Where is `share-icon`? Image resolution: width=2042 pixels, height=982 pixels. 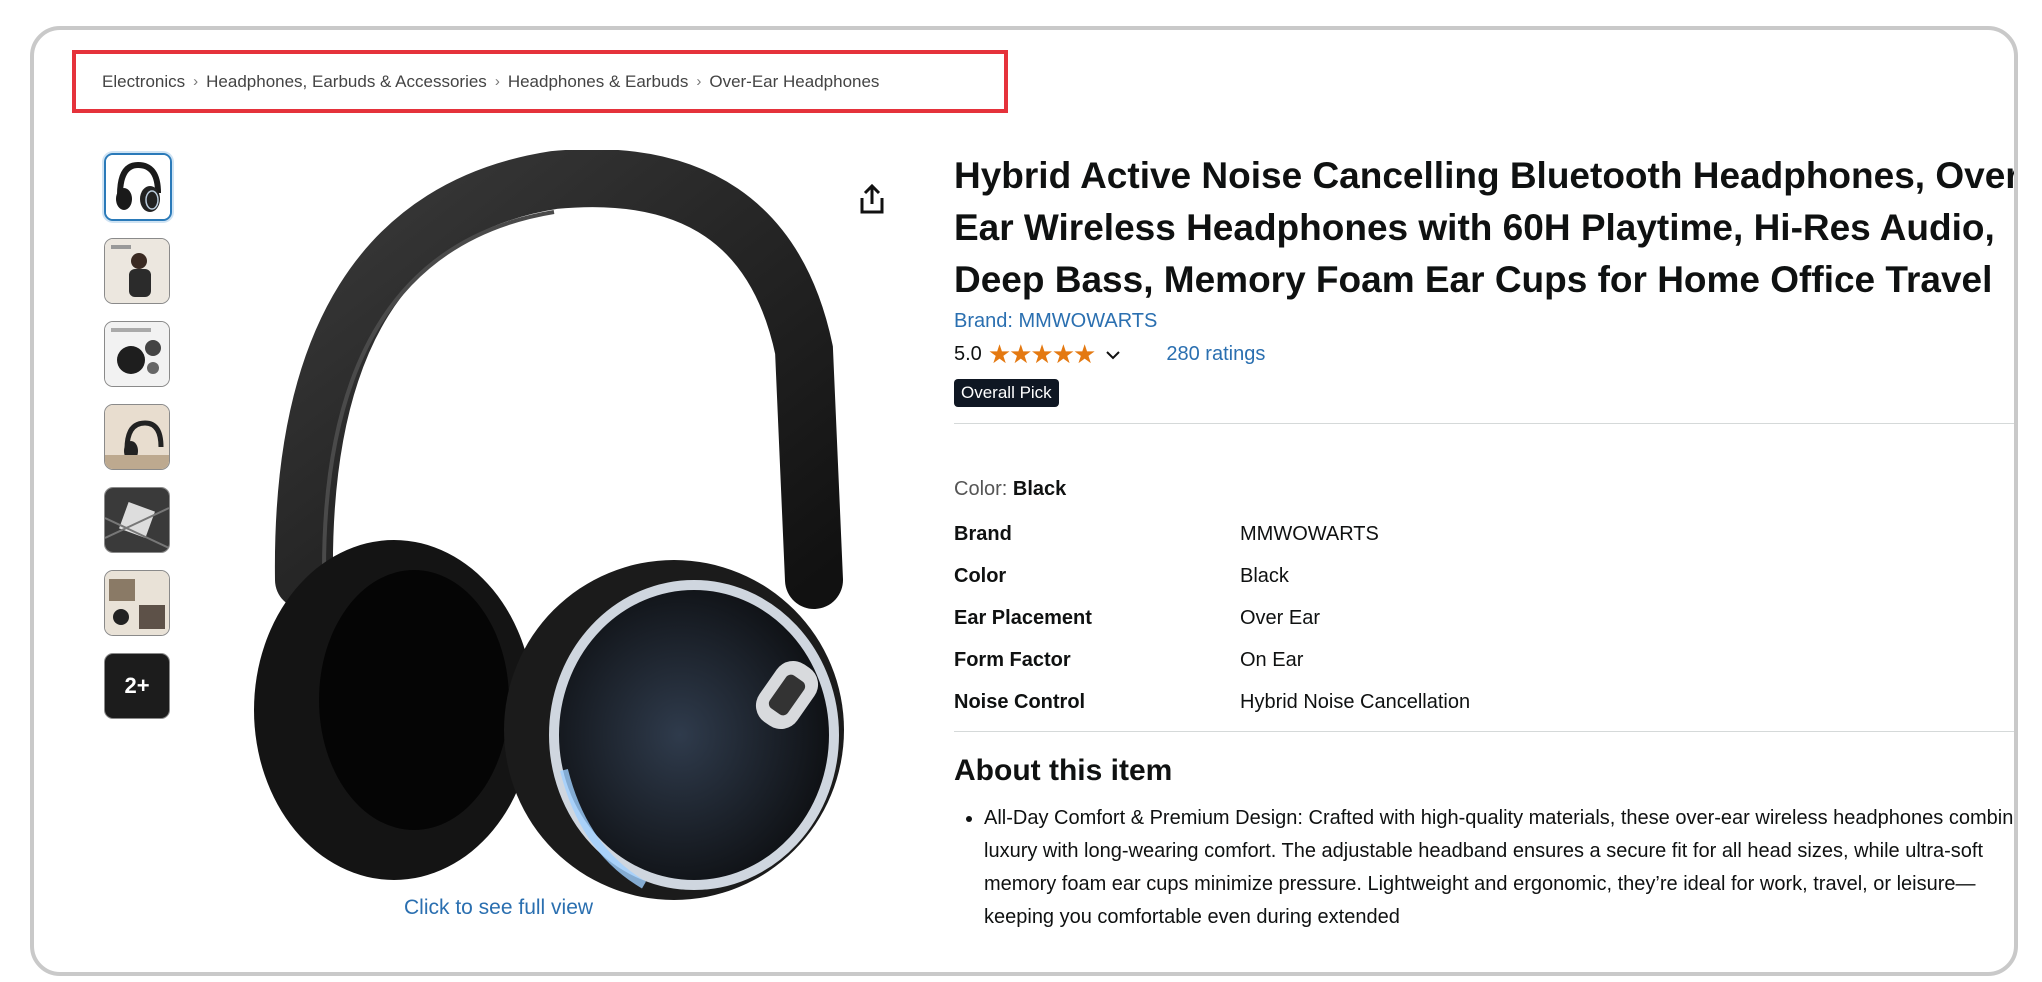 share-icon is located at coordinates (872, 199).